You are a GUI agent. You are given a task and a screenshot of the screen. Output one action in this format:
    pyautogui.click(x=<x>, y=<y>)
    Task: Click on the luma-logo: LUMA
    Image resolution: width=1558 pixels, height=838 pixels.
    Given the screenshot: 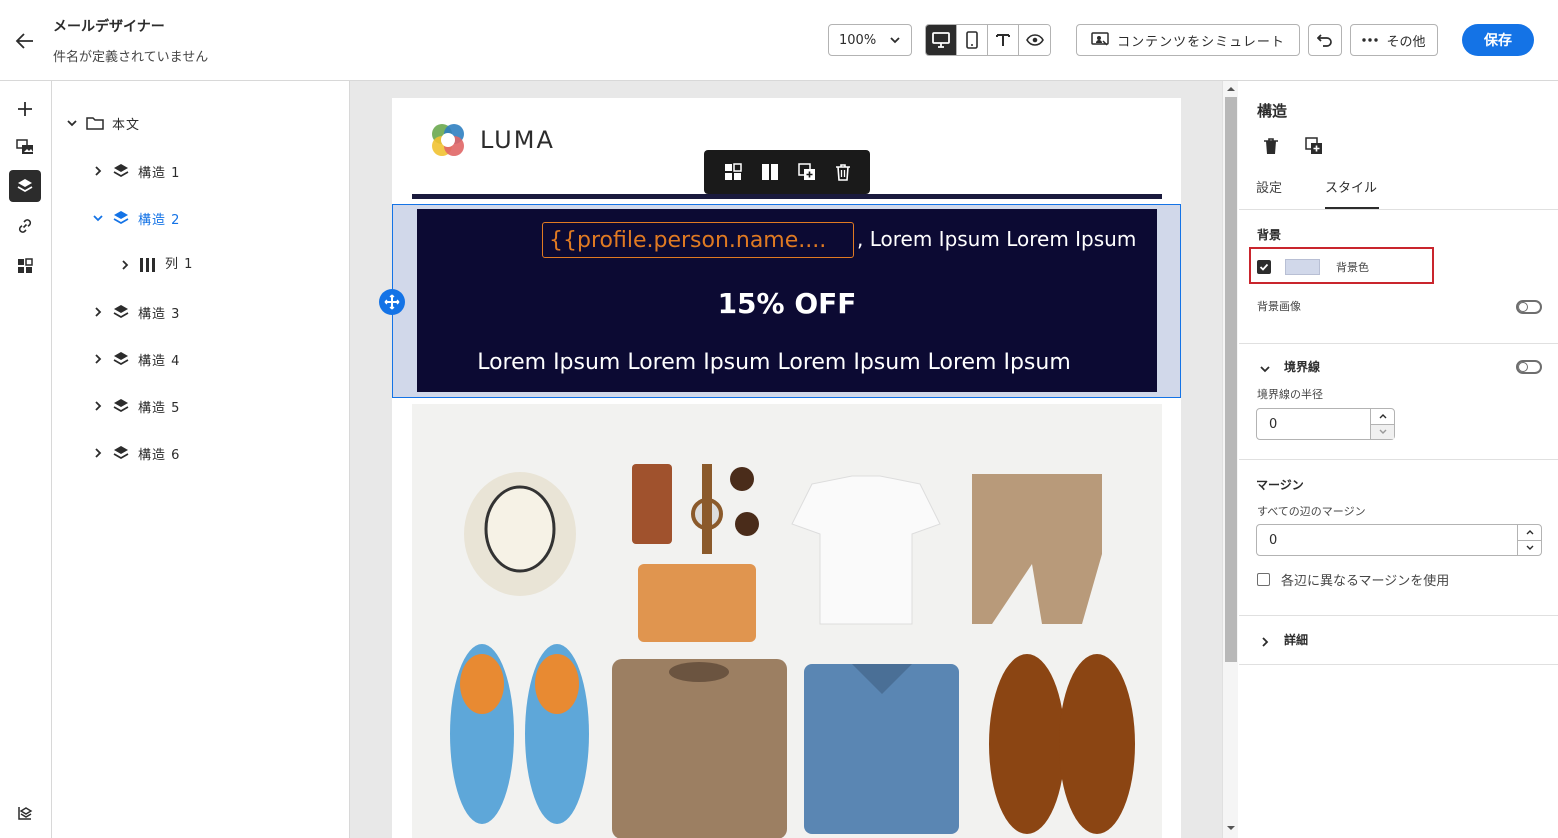 What is the action you would take?
    pyautogui.click(x=491, y=140)
    